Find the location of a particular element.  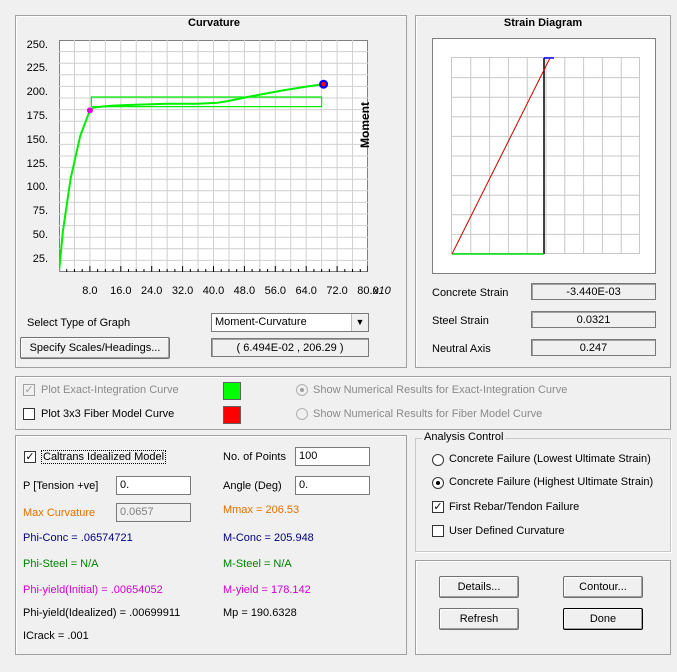

moment-axis-label: Moment is located at coordinates (365, 125).